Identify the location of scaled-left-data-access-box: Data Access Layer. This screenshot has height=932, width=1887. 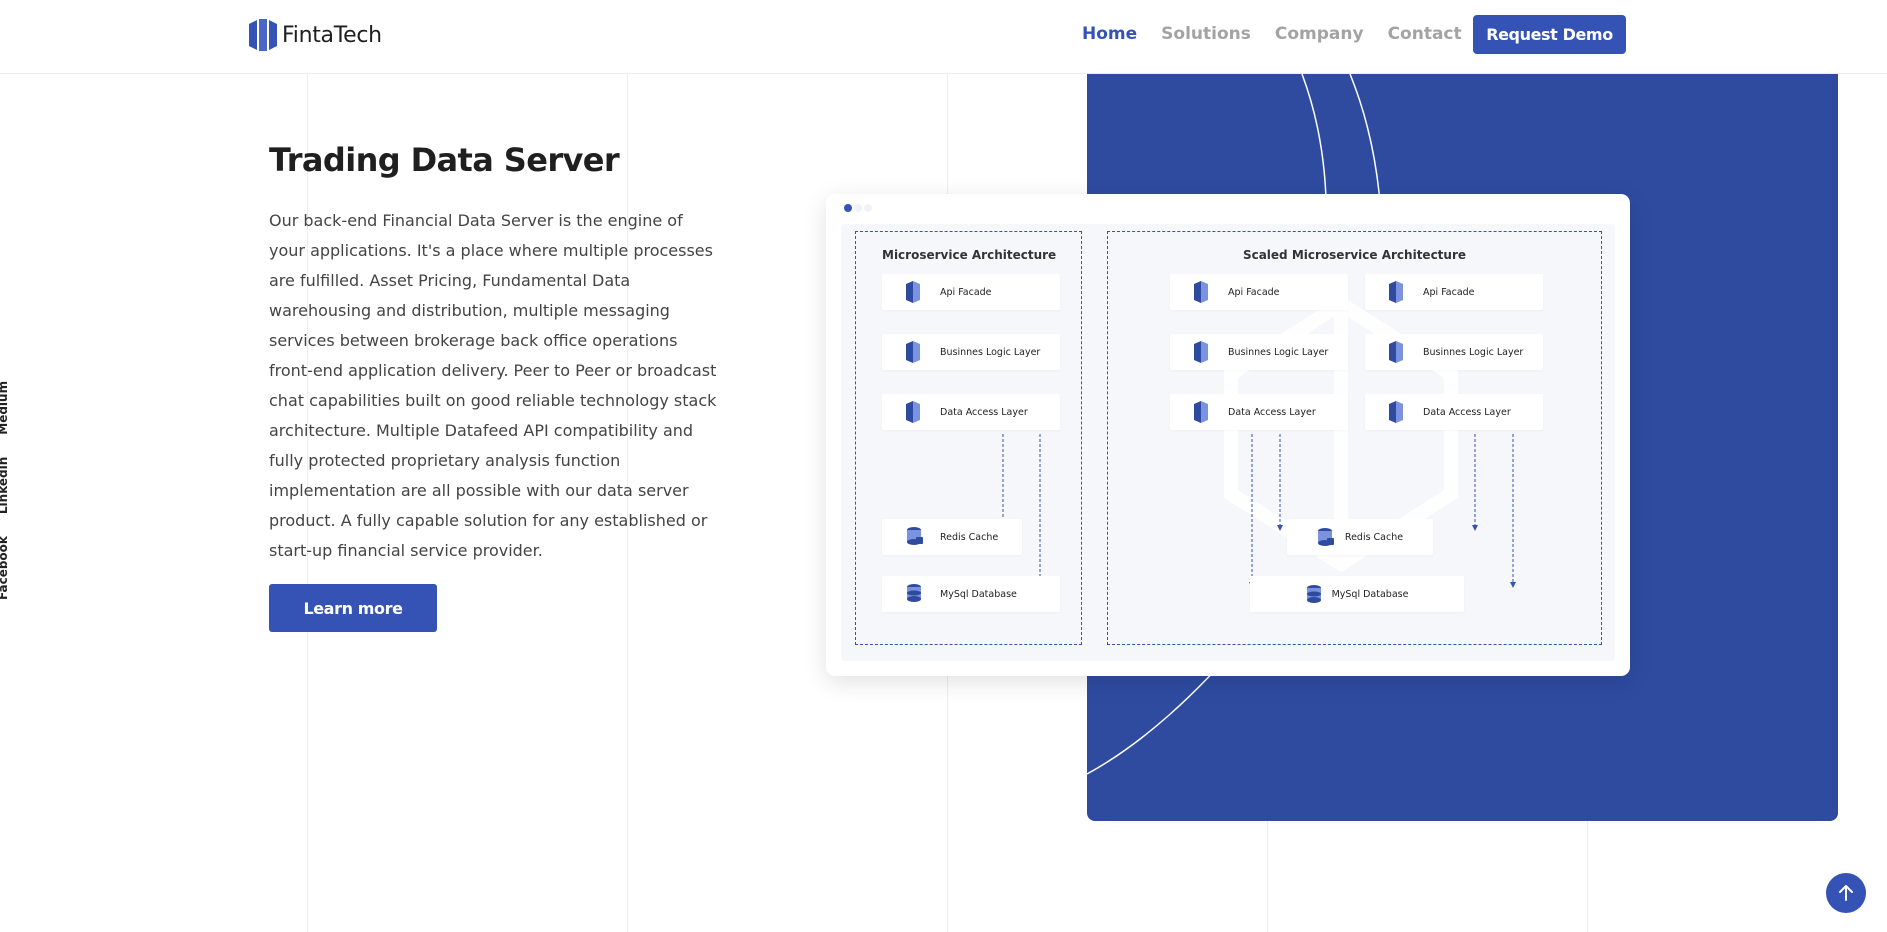
(1259, 412).